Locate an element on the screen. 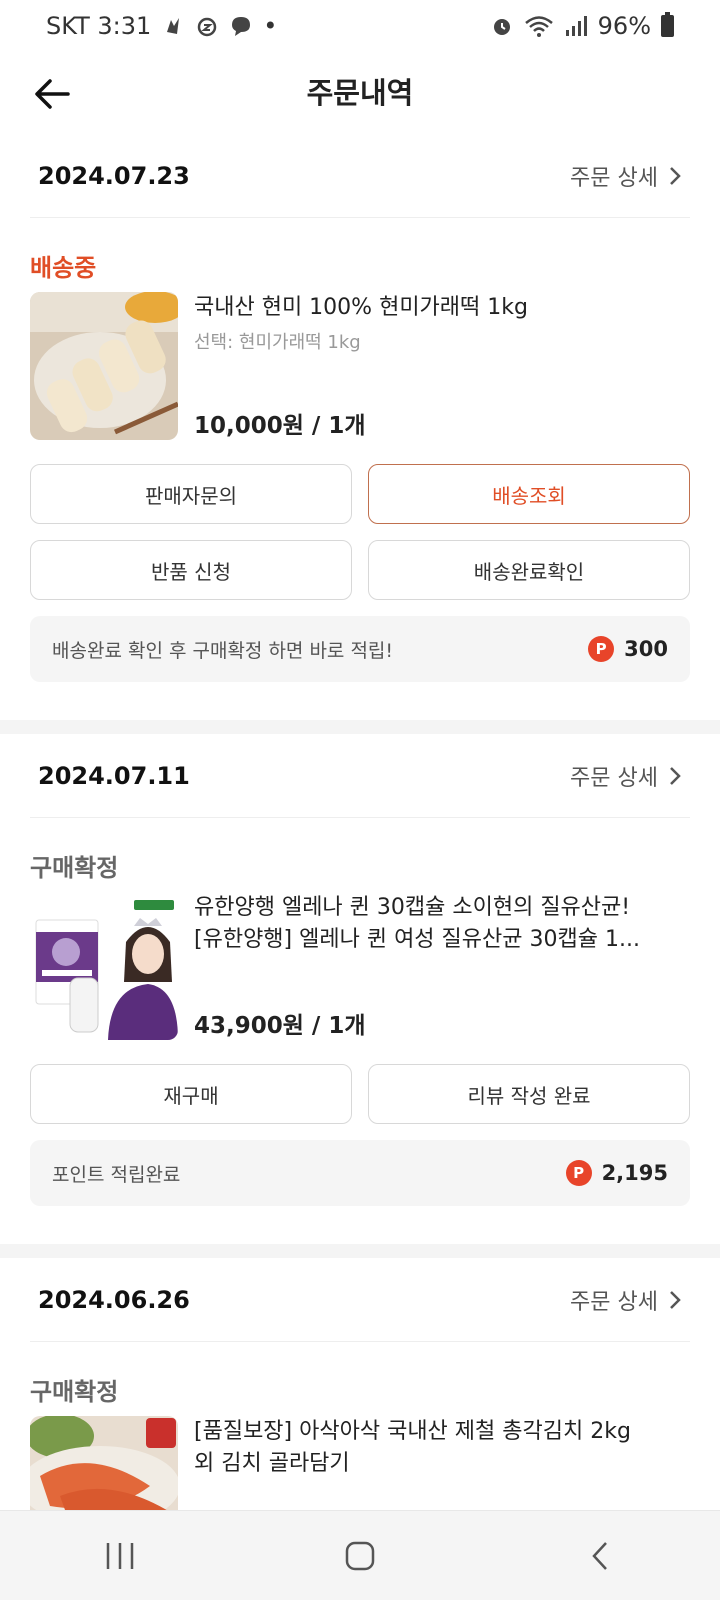  track-delivery-button: 배송조회 is located at coordinates (529, 494).